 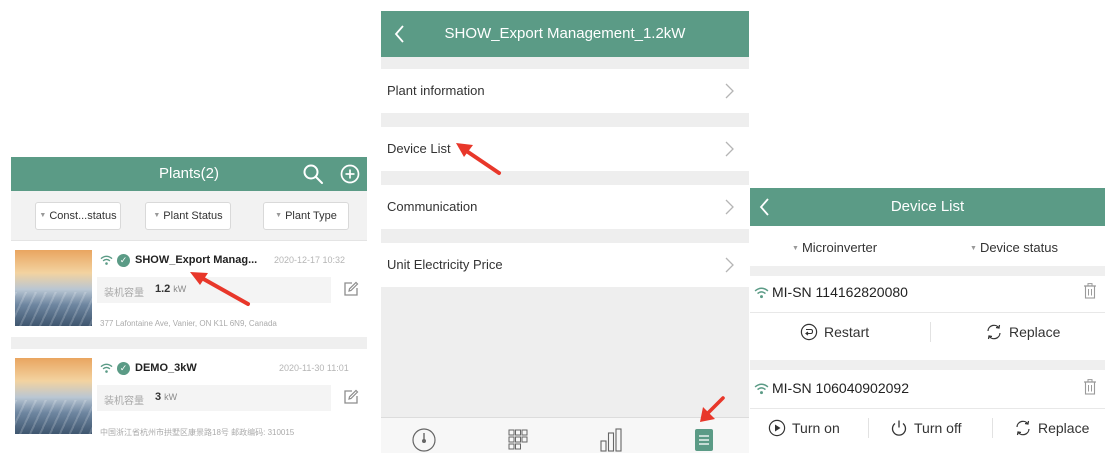 What do you see at coordinates (565, 91) in the screenshot?
I see `menu-item-plant-information: Plant information` at bounding box center [565, 91].